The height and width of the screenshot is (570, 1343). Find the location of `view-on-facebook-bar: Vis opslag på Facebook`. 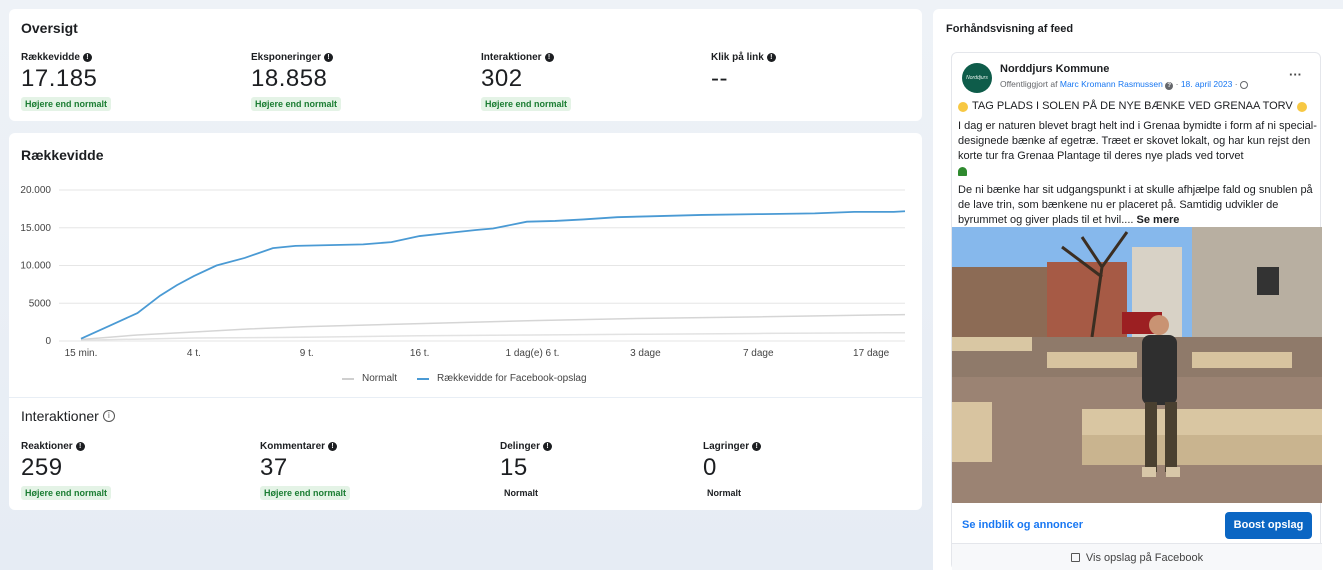

view-on-facebook-bar: Vis opslag på Facebook is located at coordinates (1137, 556).